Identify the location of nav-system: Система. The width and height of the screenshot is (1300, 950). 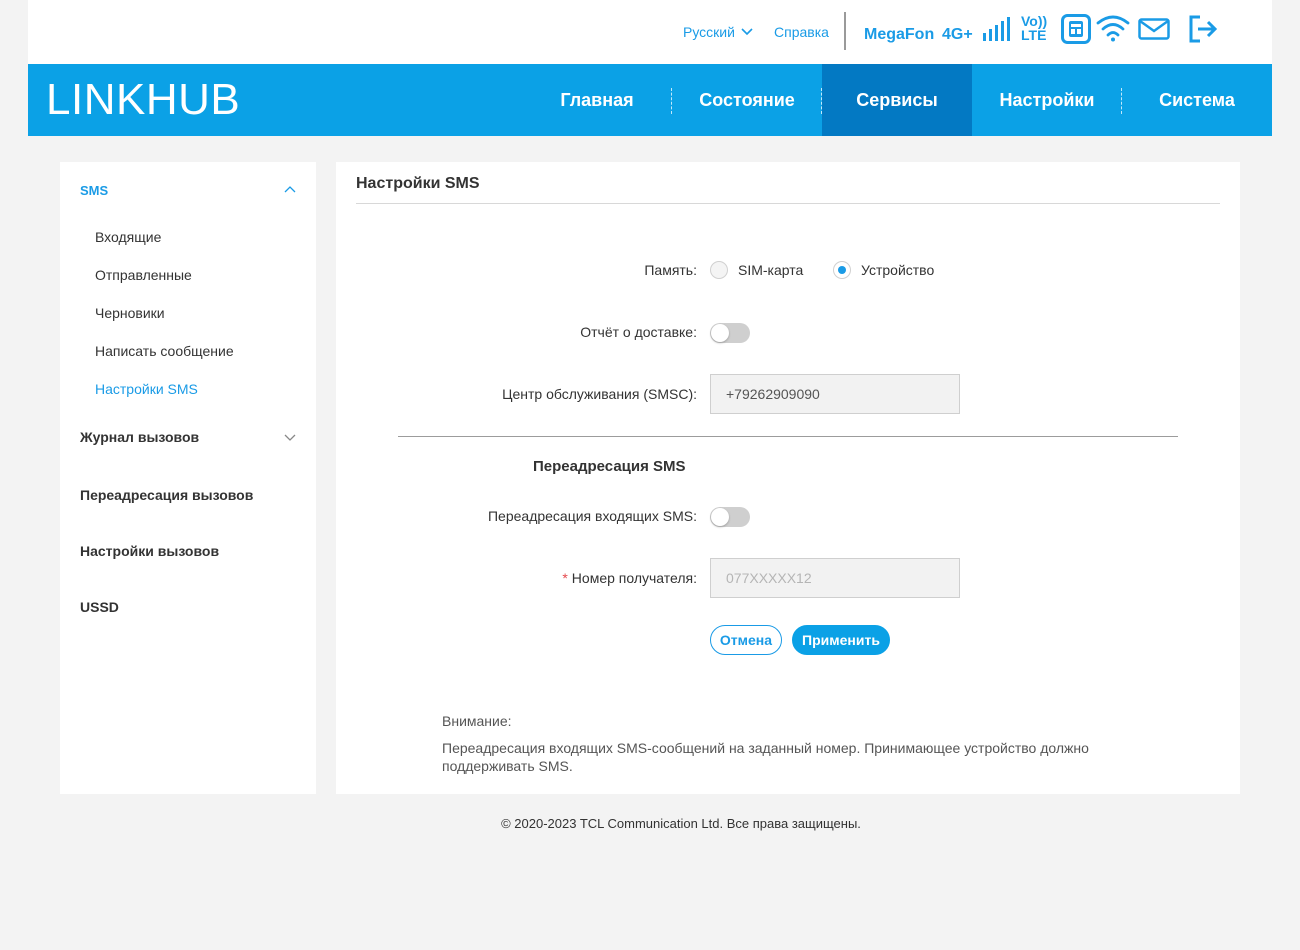
(1197, 100).